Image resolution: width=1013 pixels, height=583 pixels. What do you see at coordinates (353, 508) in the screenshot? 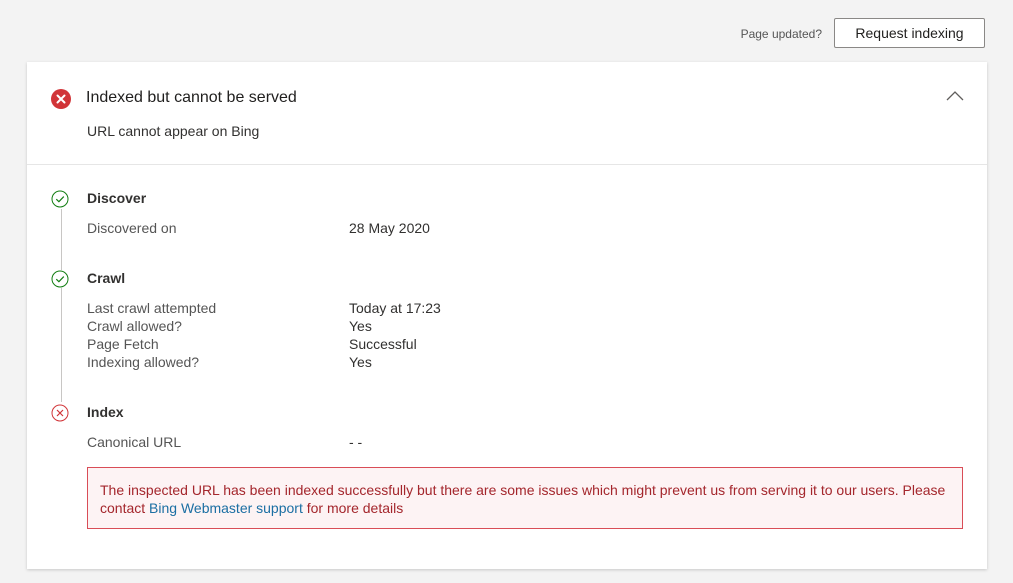
I see `alert-text-end: for more details` at bounding box center [353, 508].